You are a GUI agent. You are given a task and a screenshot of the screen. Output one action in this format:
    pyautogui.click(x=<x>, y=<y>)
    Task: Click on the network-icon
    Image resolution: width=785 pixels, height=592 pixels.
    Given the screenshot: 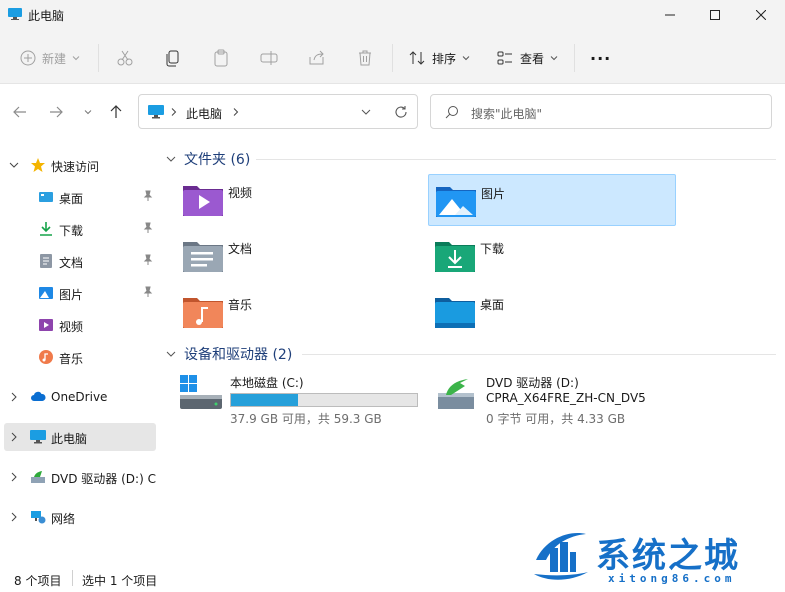 What is the action you would take?
    pyautogui.click(x=38, y=517)
    